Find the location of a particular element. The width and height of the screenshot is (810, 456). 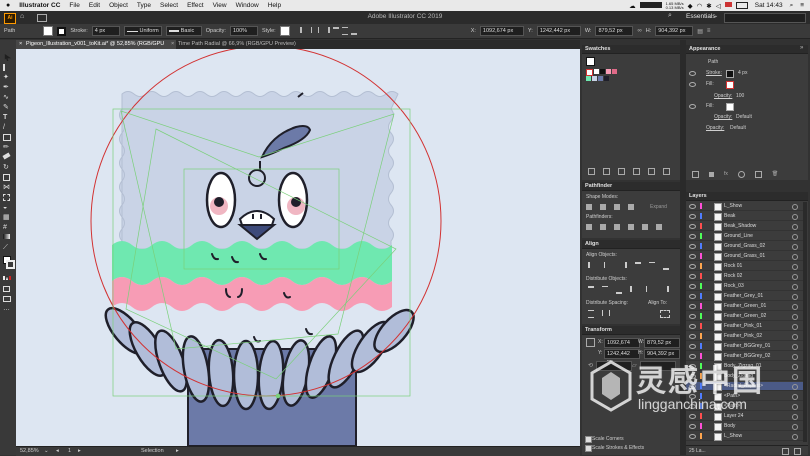

search-icon: ⌕ is located at coordinates (670, 16).